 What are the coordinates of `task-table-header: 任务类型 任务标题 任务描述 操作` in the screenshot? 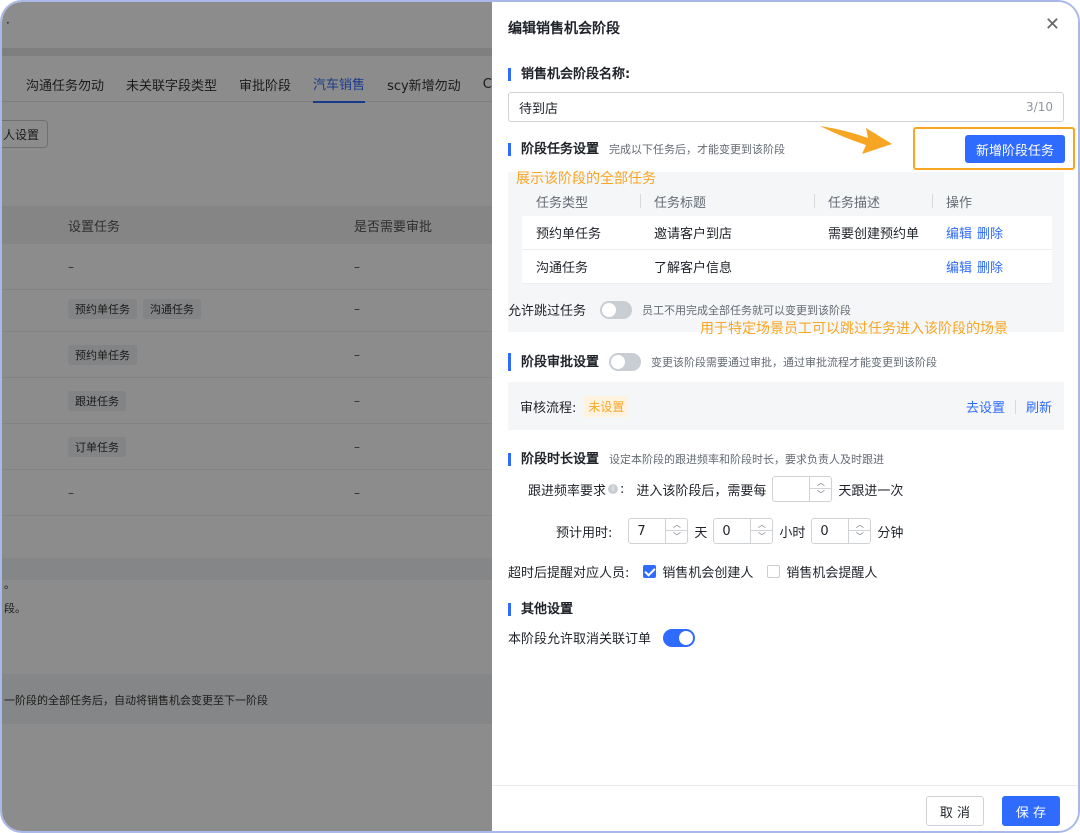 It's located at (787, 201).